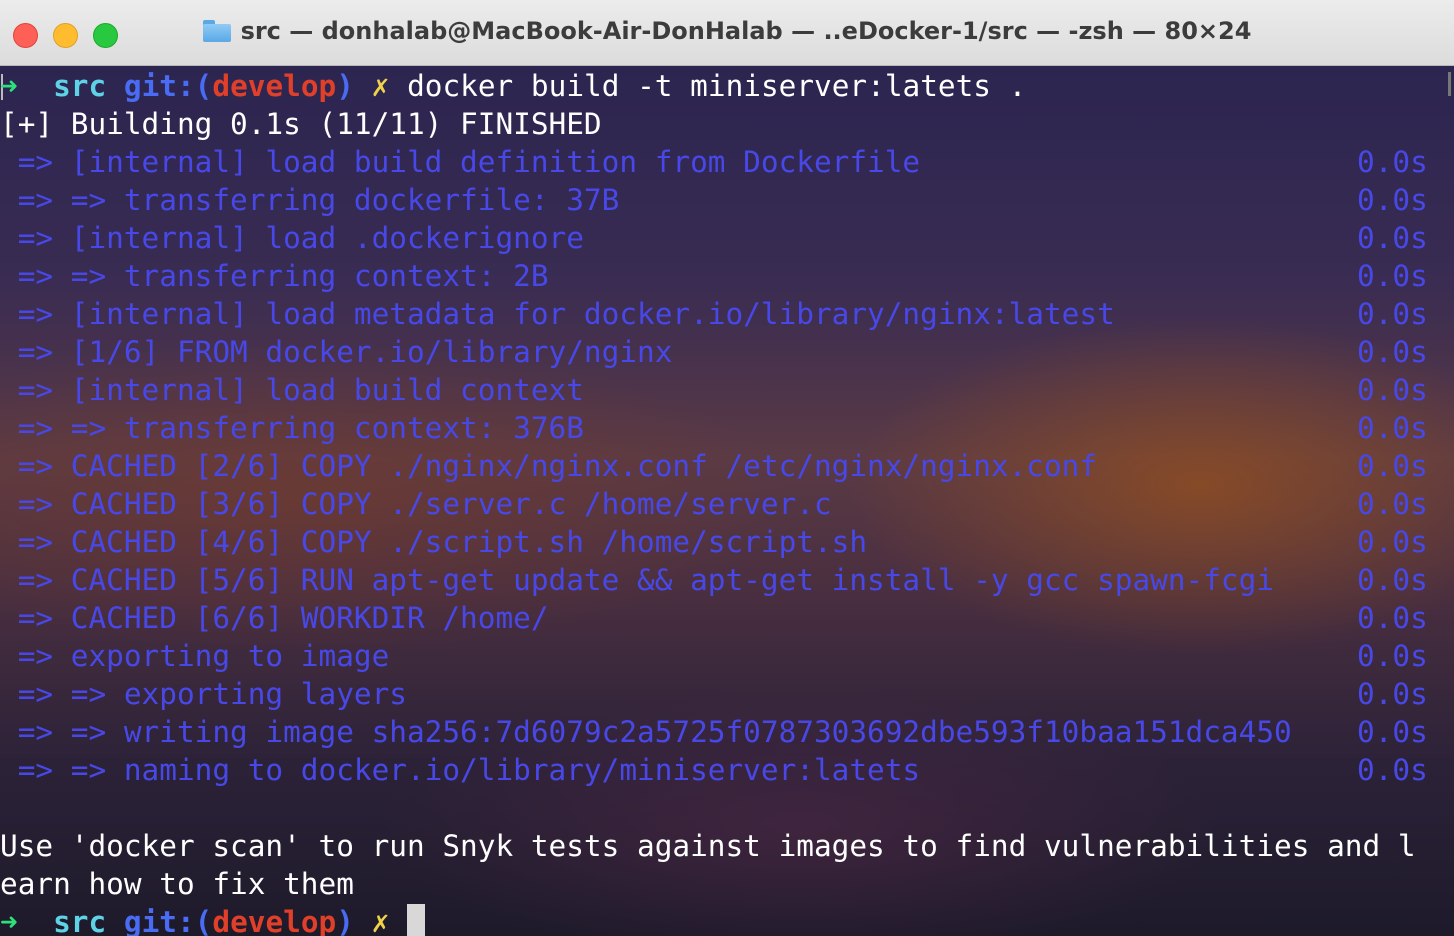  What do you see at coordinates (177, 884) in the screenshot?
I see `scan-message-line-2: earn how to fix them` at bounding box center [177, 884].